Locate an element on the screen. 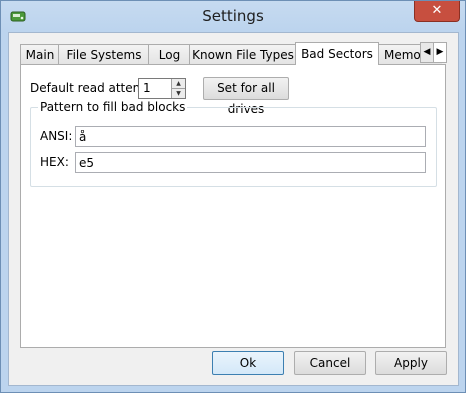 The image size is (466, 393). pattern-group-label: Pattern to fill bad blocks is located at coordinates (113, 107).